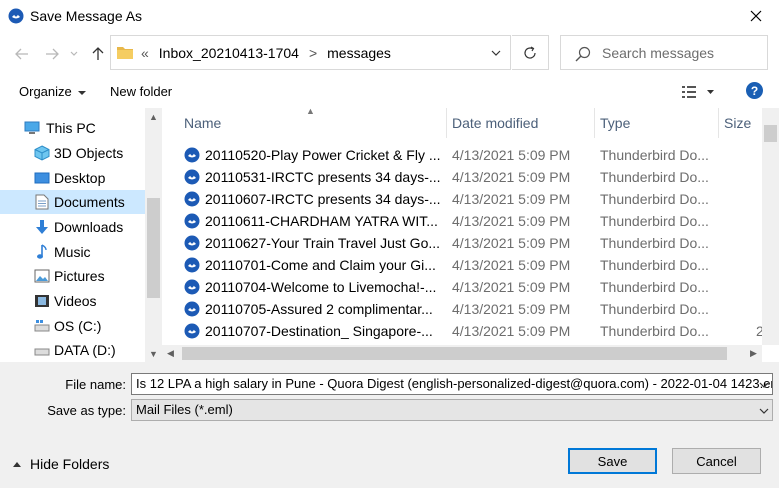 The image size is (779, 488). What do you see at coordinates (72, 301) in the screenshot?
I see `sidebar-item-videos: Videos` at bounding box center [72, 301].